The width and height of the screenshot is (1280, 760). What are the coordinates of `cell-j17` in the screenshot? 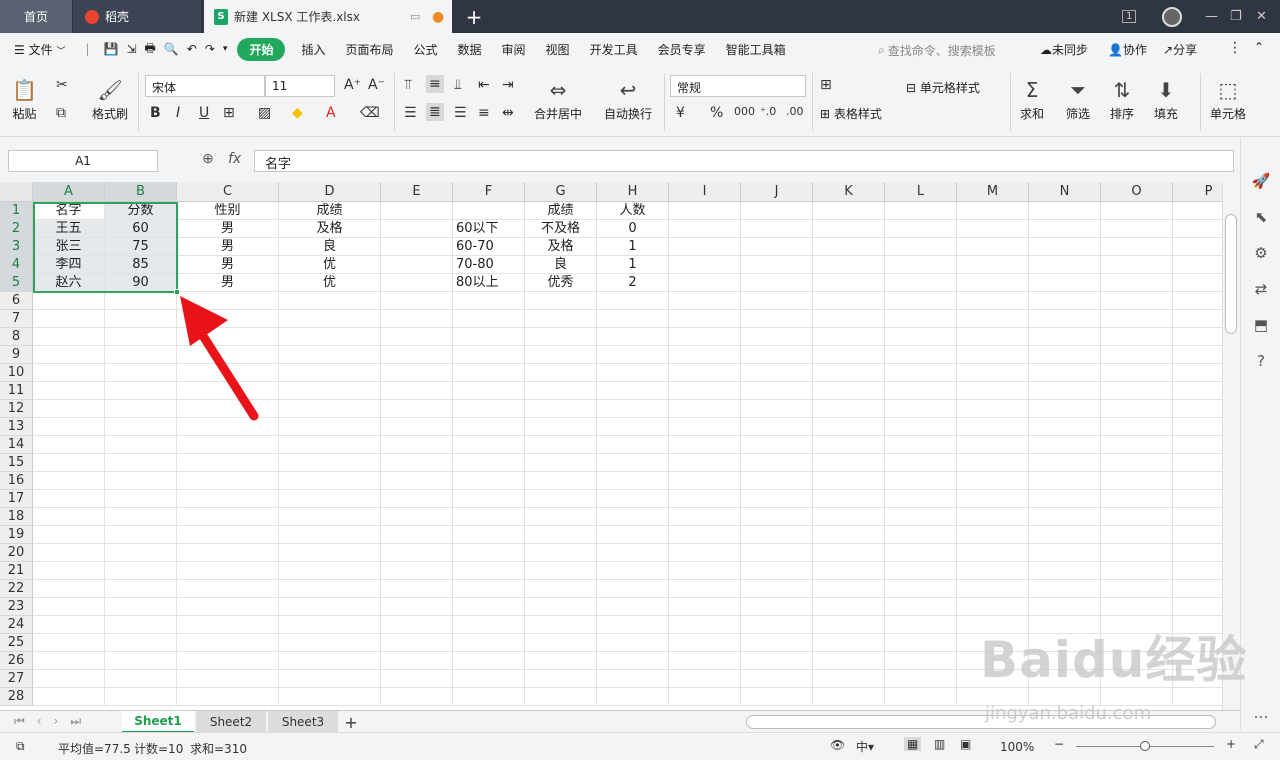 It's located at (777, 499).